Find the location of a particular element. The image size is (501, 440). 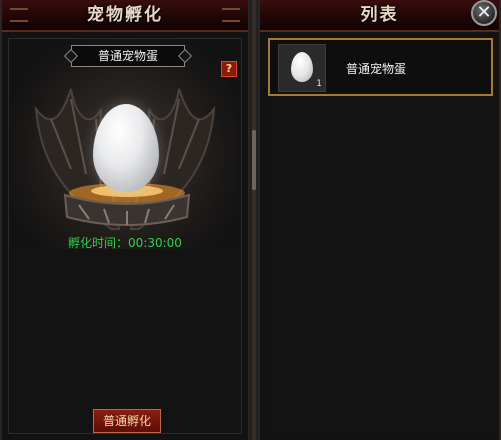

list-panel-titlebar: 列表 ✕ is located at coordinates (379, 16).